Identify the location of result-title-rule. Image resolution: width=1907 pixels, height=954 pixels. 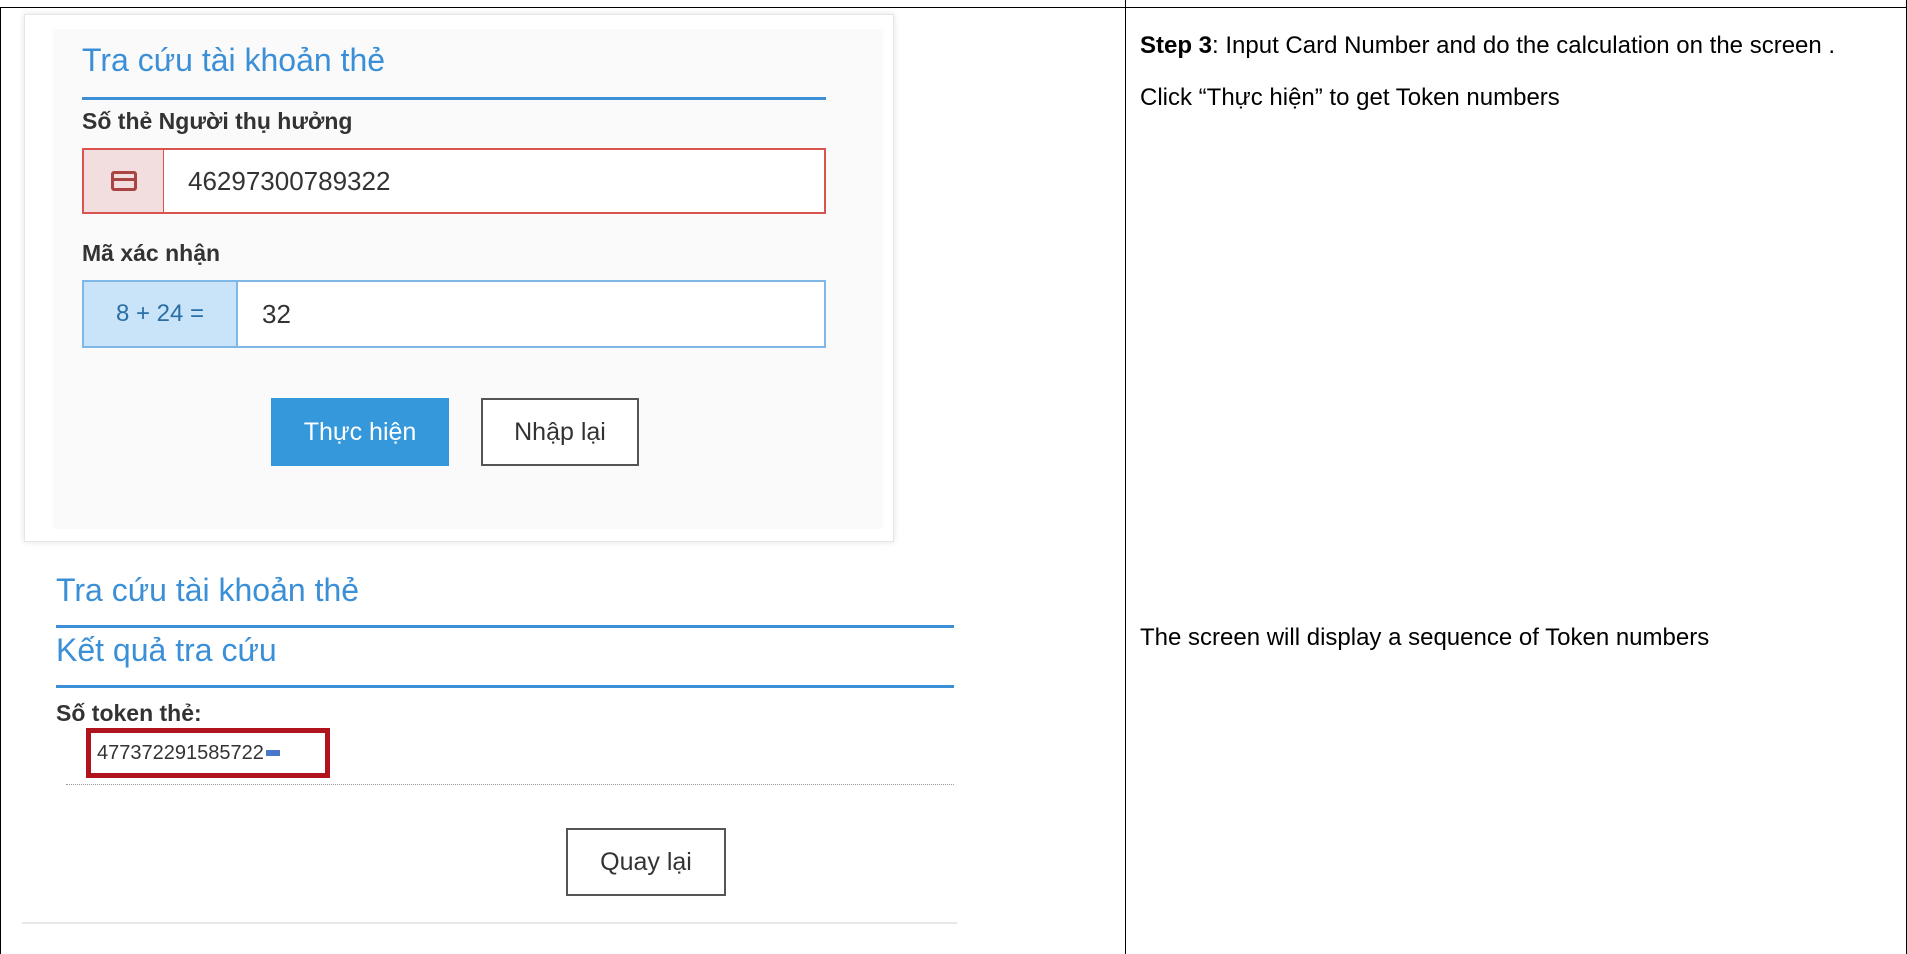
(505, 626).